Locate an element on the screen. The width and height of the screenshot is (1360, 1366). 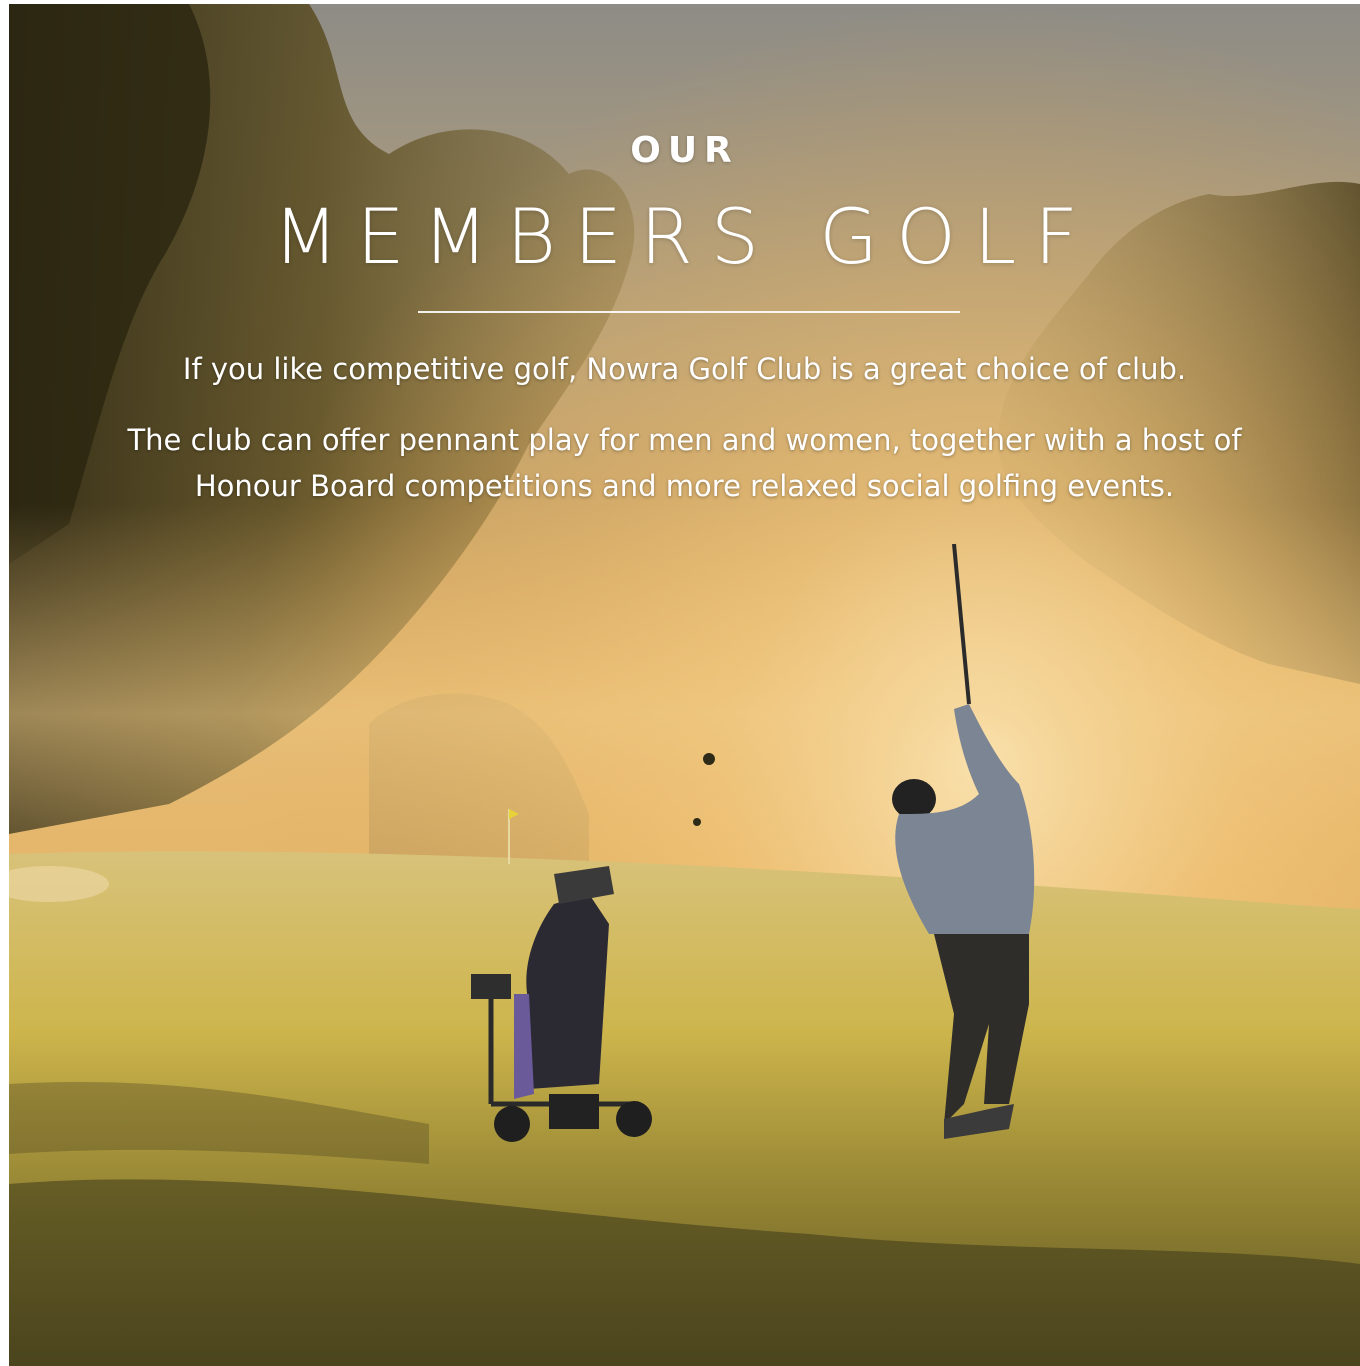
title-divider is located at coordinates (689, 312).